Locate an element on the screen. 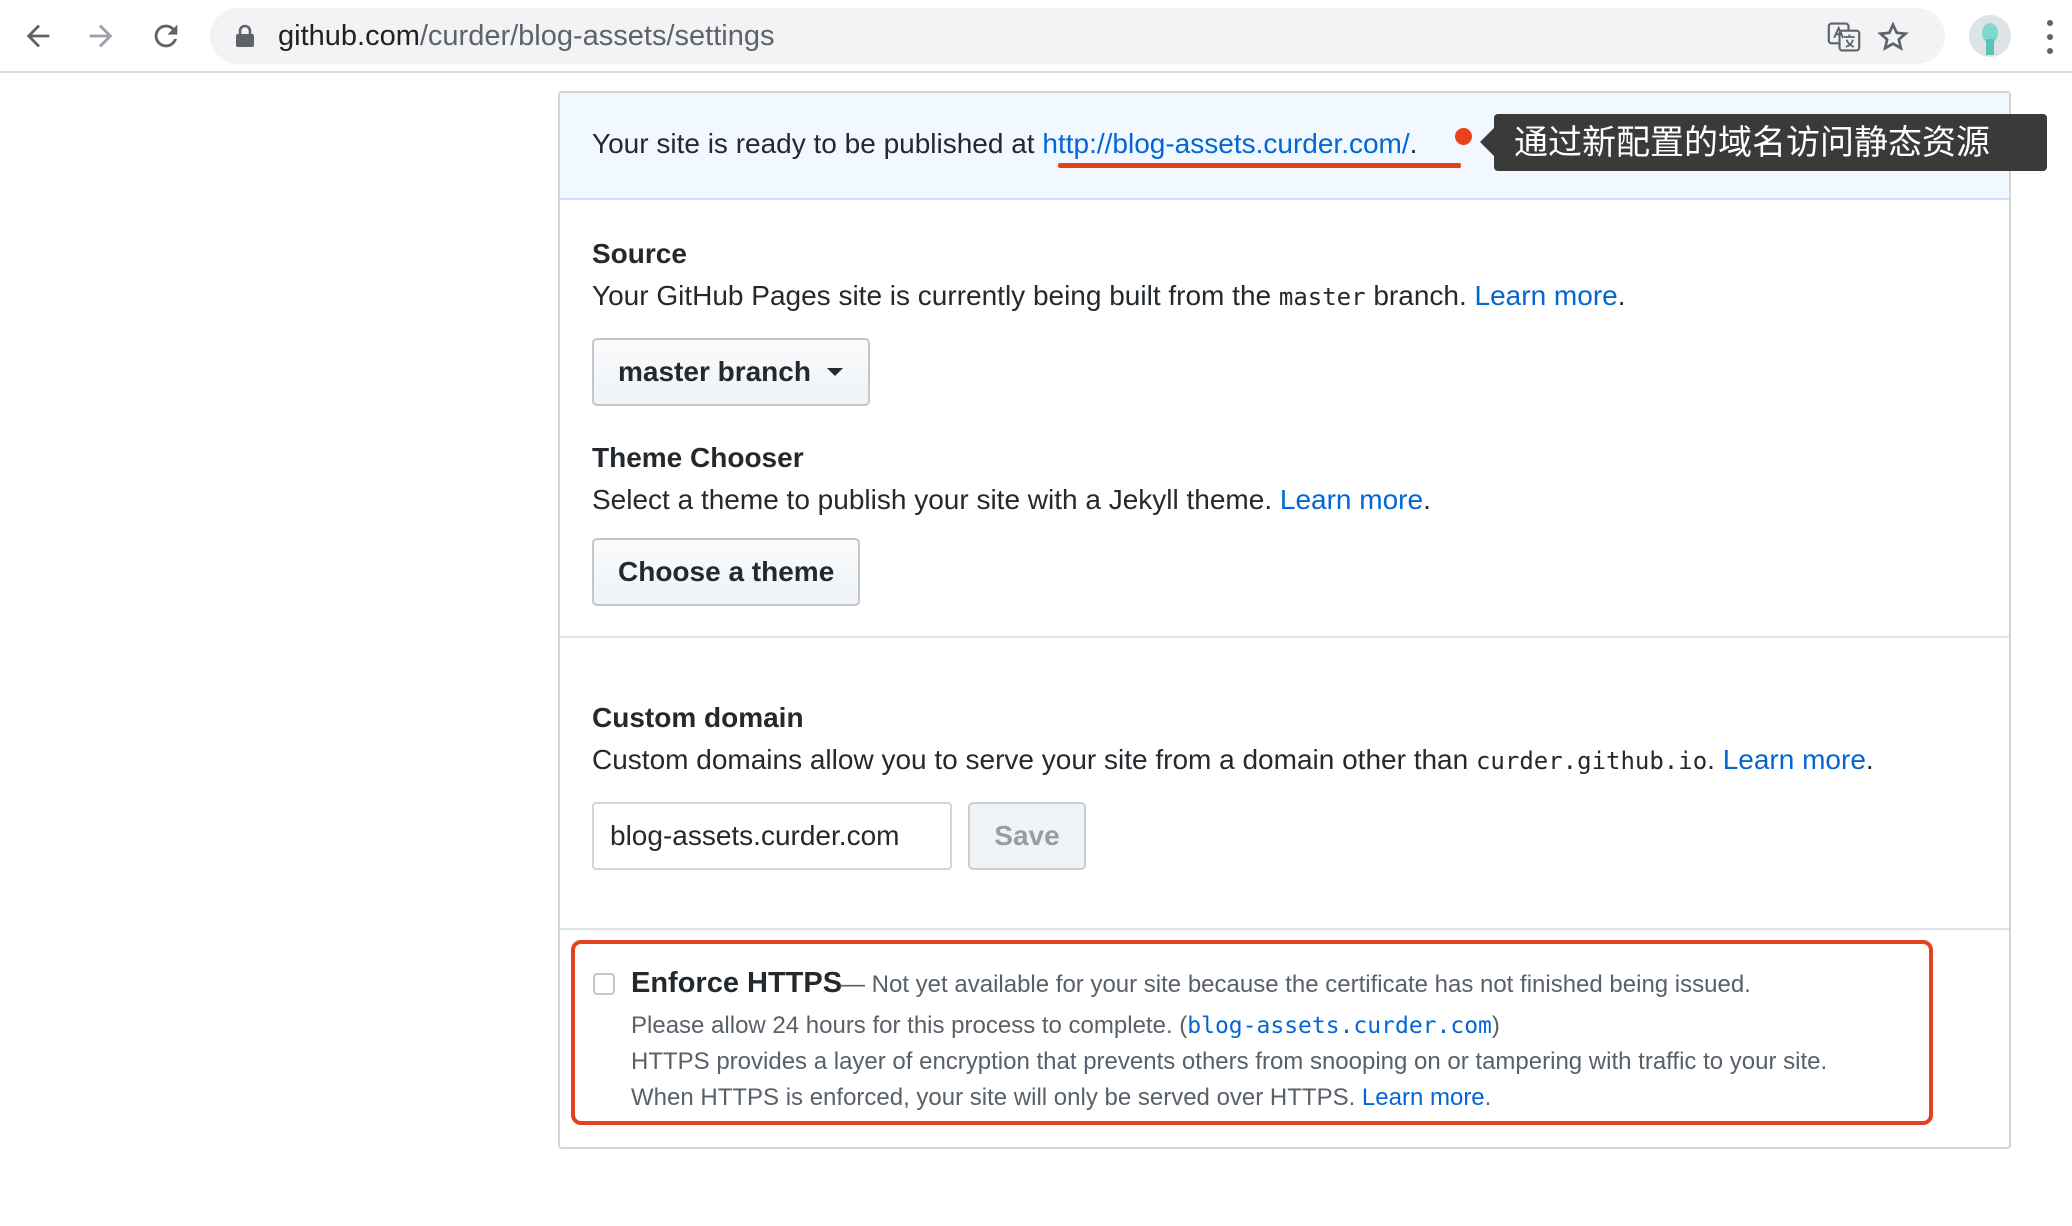  arrow-right-icon is located at coordinates (101, 36).